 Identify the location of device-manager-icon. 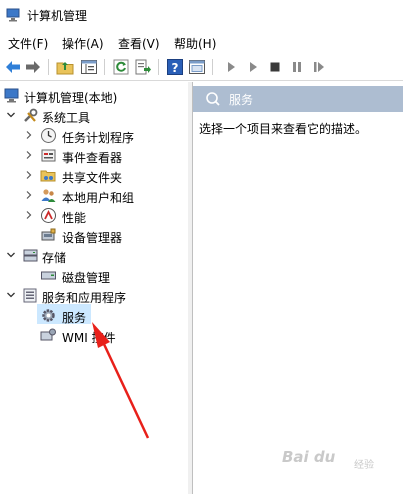
(48, 234).